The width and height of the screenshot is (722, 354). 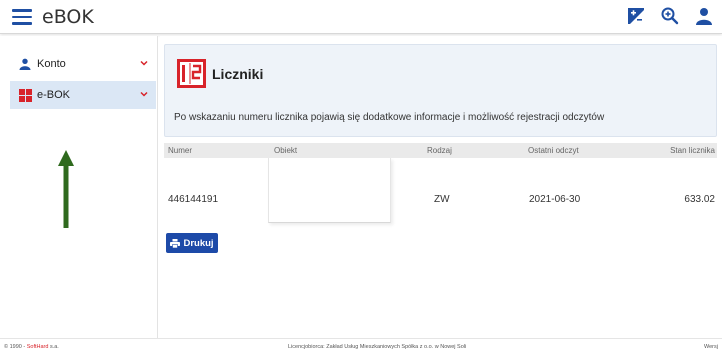 I want to click on printer-icon, so click(x=175, y=243).